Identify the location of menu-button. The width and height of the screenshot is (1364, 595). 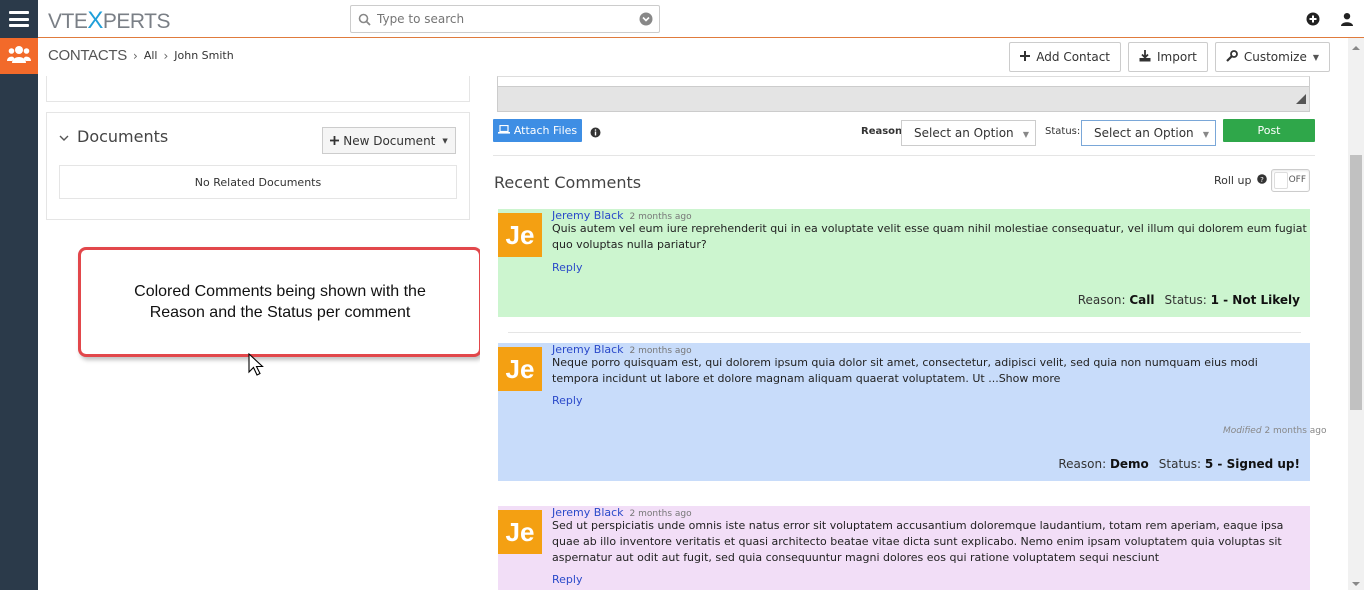
(19, 19).